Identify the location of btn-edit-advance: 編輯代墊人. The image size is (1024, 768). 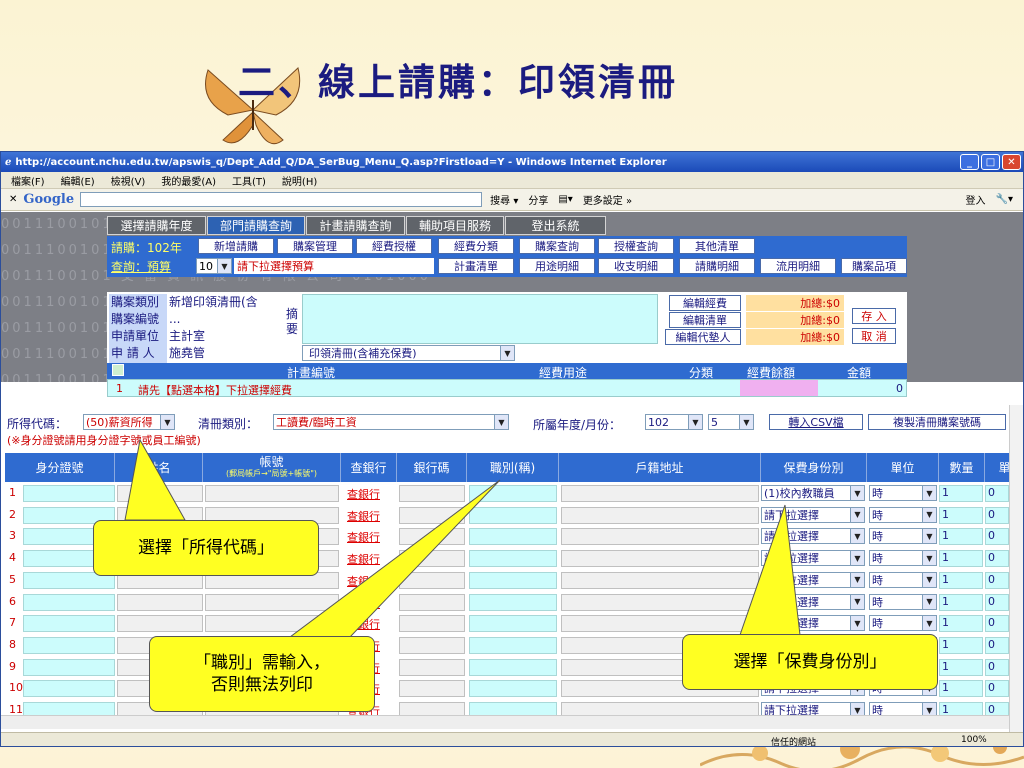
(703, 337).